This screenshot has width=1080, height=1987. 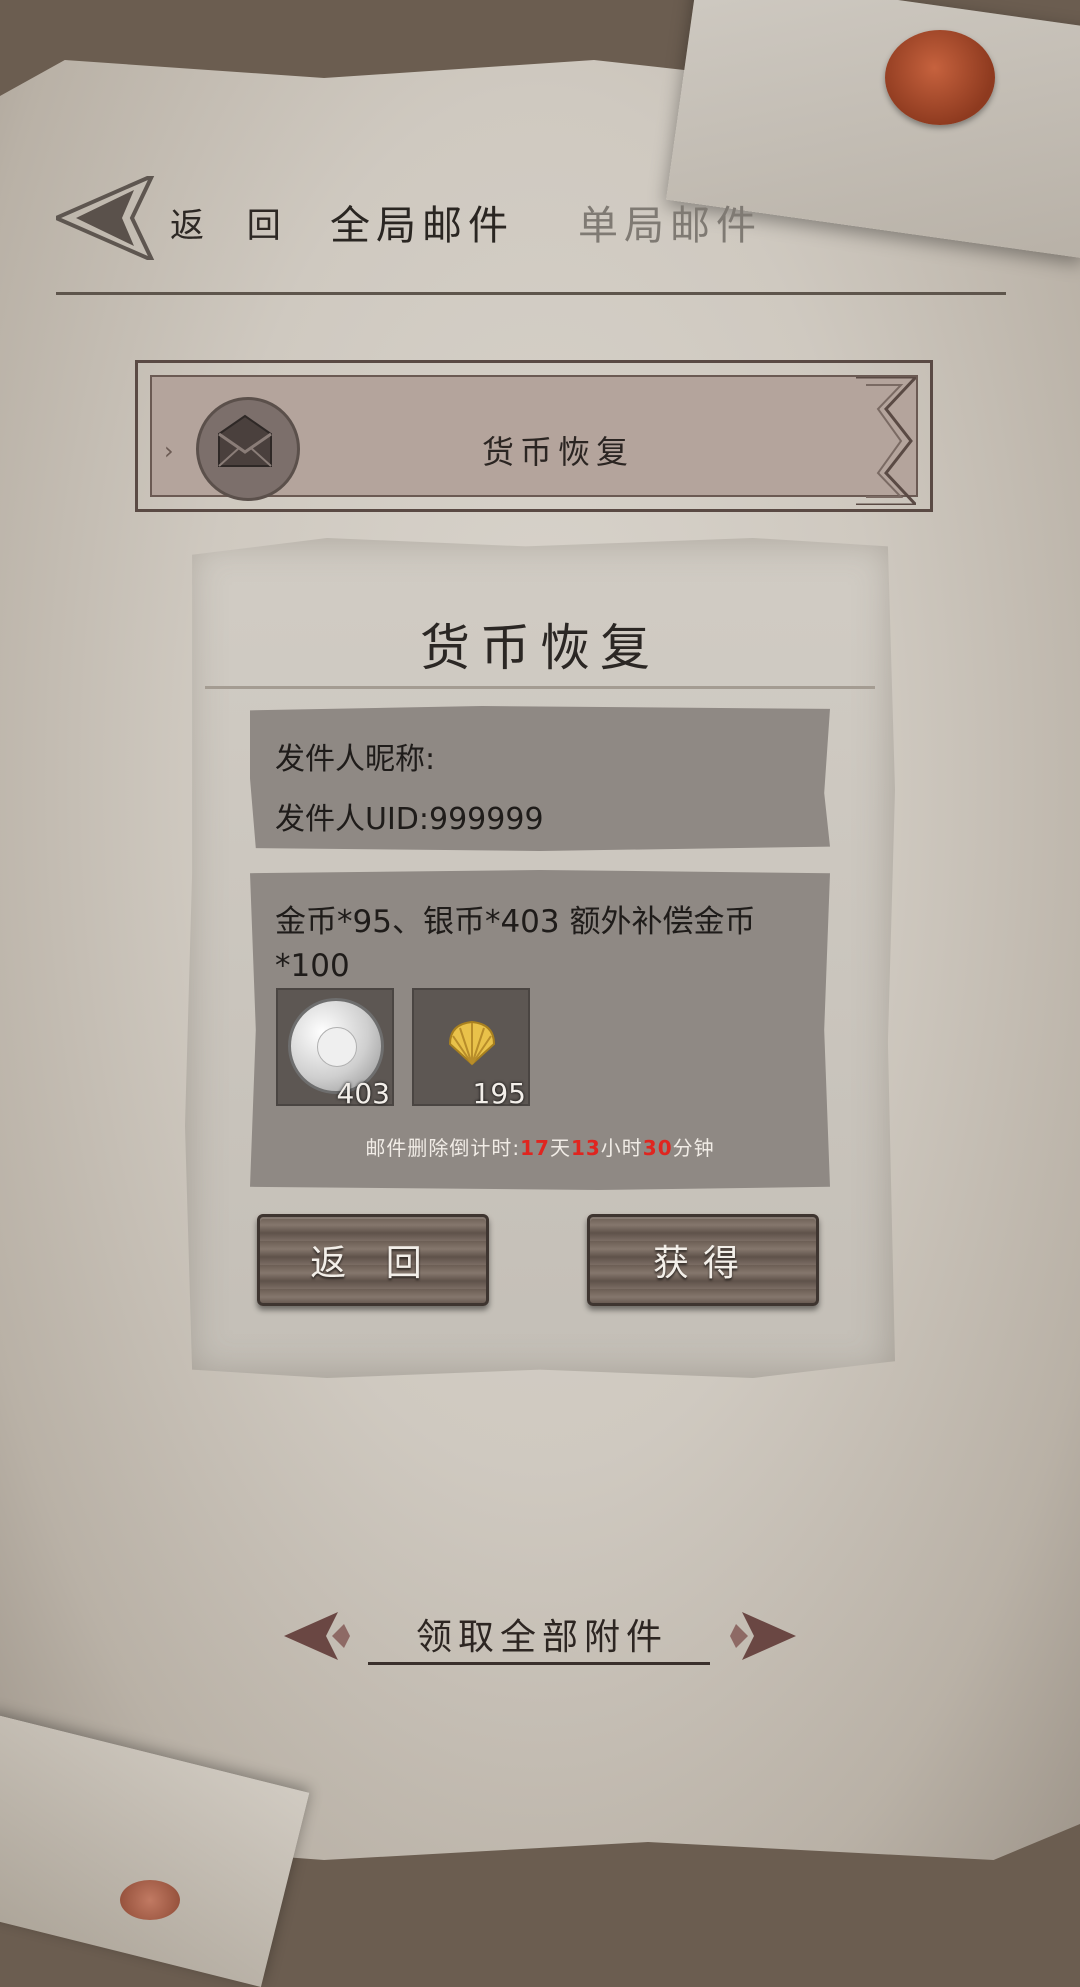 I want to click on mail-list-item: › 货币恢复, so click(x=534, y=436).